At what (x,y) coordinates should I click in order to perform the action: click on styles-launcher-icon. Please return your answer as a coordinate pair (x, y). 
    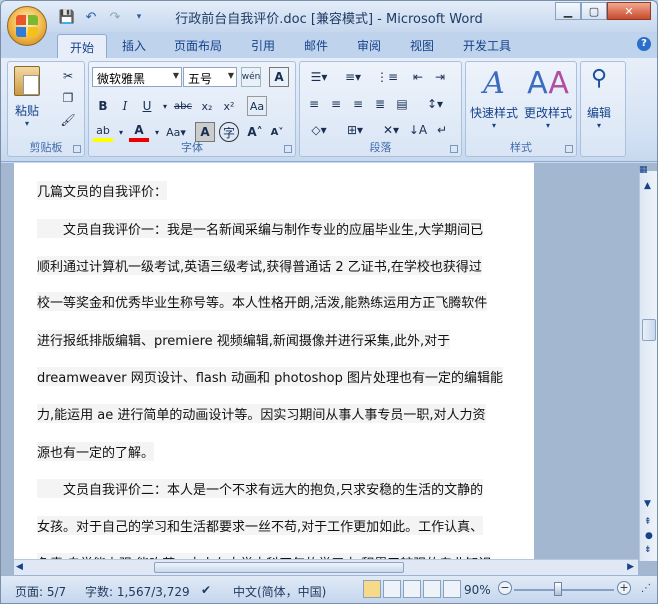
    Looking at the image, I should click on (569, 149).